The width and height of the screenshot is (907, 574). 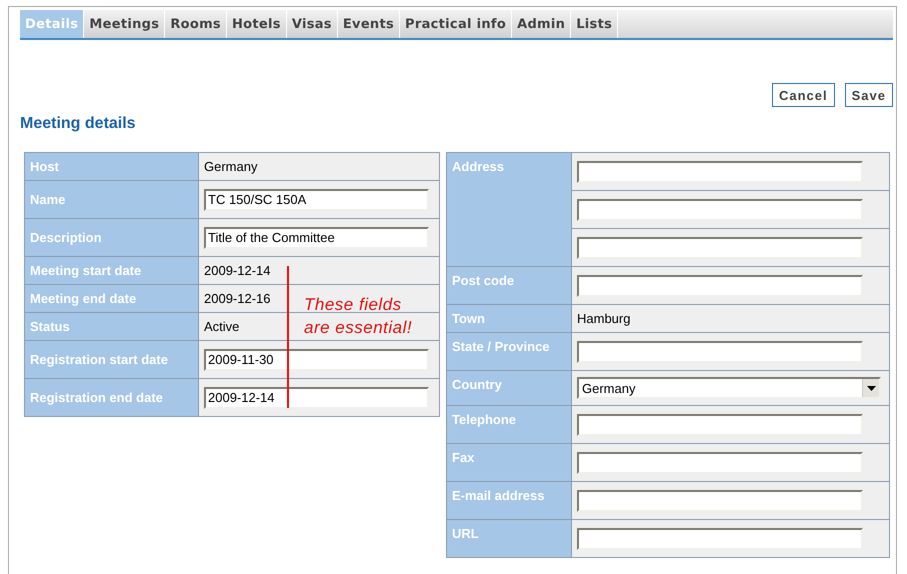 What do you see at coordinates (319, 166) in the screenshot?
I see `field-value: Germany` at bounding box center [319, 166].